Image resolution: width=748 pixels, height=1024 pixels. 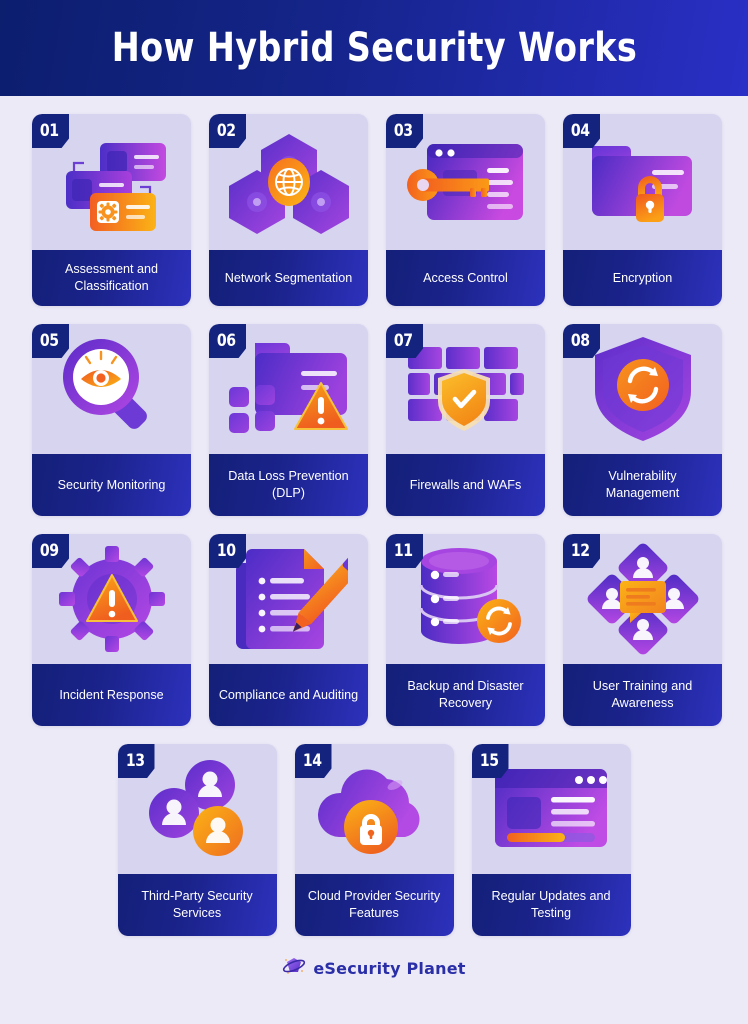 I want to click on card-number-badge: 01, so click(x=50, y=131).